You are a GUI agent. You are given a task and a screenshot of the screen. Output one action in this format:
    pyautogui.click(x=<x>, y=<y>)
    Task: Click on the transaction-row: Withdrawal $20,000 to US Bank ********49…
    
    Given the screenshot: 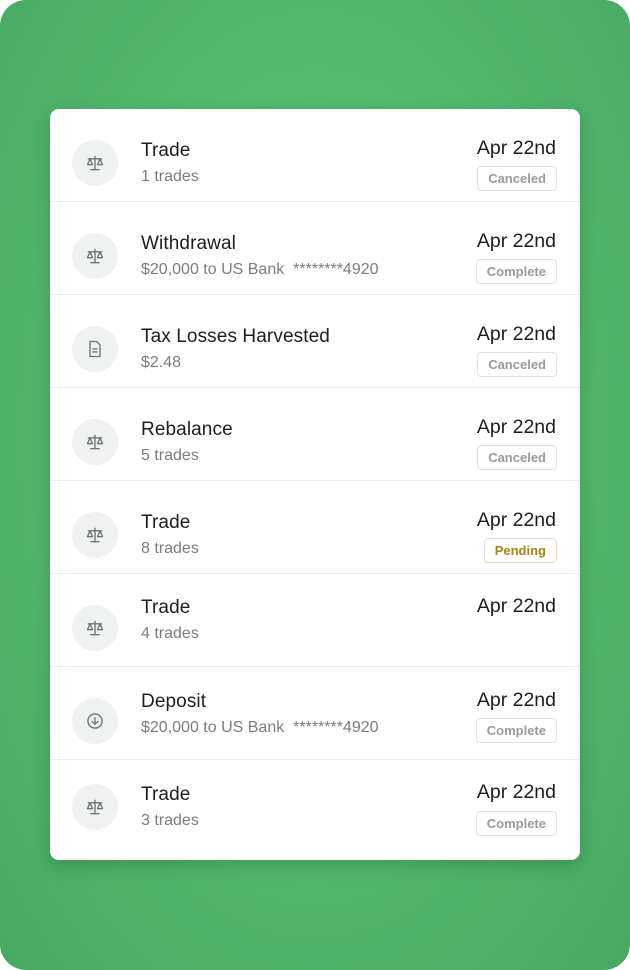 What is the action you would take?
    pyautogui.click(x=315, y=248)
    